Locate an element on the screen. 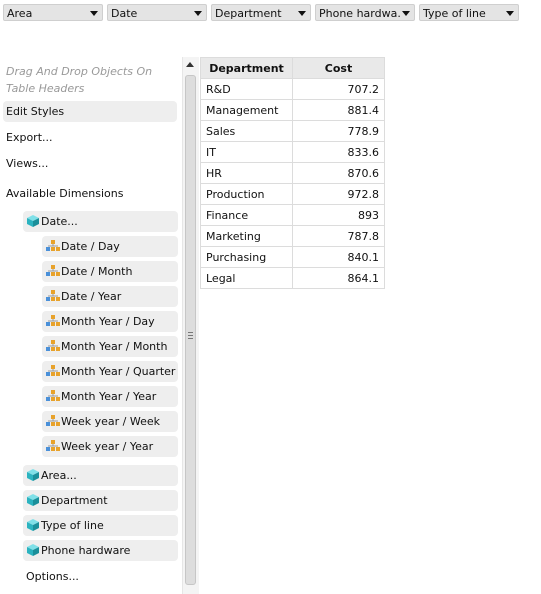 The height and width of the screenshot is (594, 541). cost-cell: 870.6 is located at coordinates (338, 173).